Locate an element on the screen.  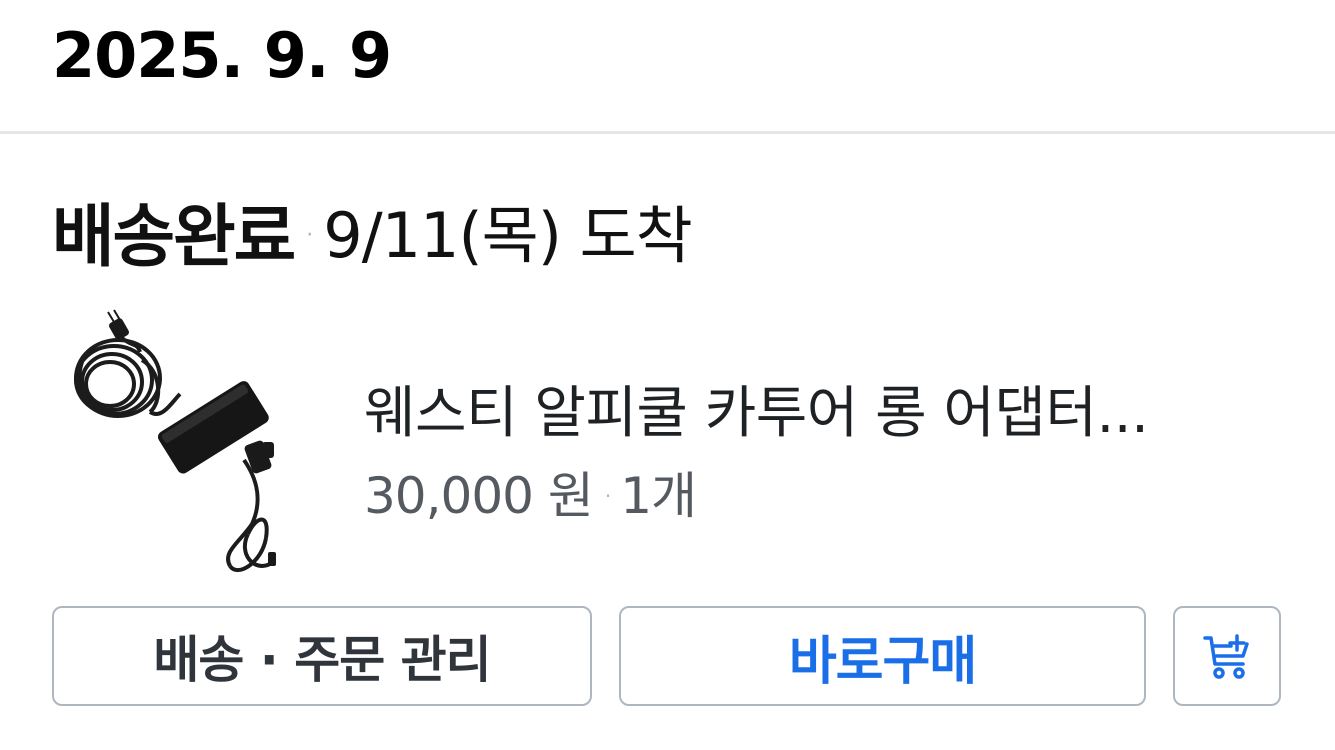
product-image is located at coordinates (187, 442).